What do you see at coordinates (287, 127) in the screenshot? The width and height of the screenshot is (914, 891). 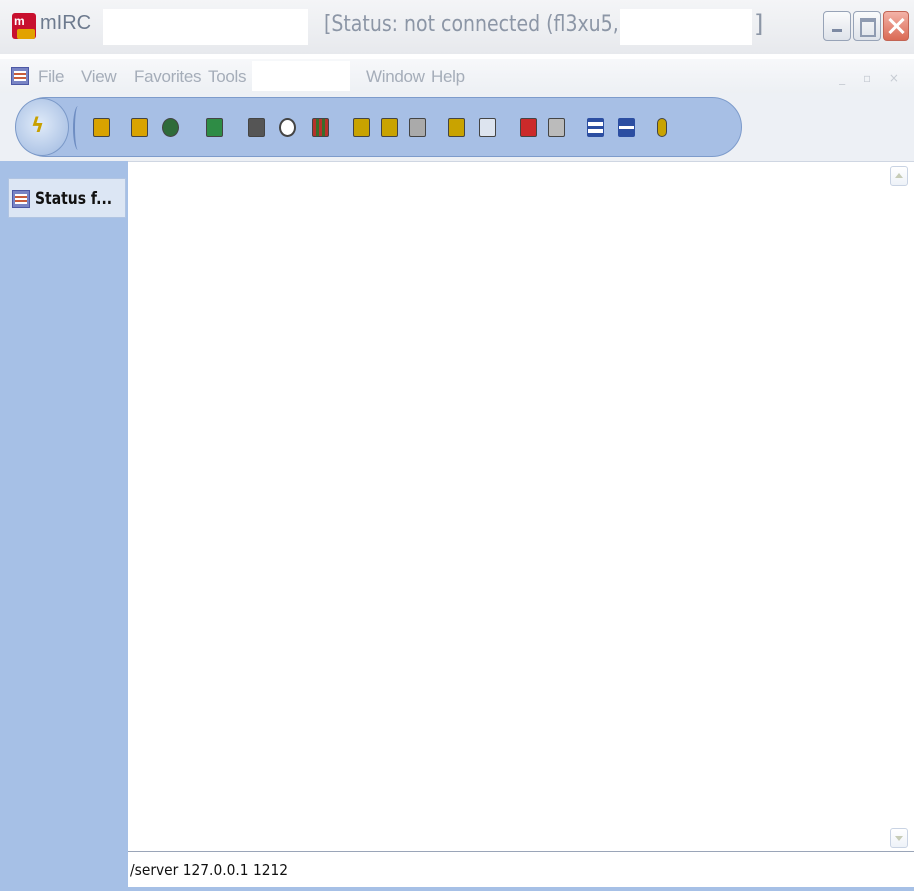 I see `timer-icon` at bounding box center [287, 127].